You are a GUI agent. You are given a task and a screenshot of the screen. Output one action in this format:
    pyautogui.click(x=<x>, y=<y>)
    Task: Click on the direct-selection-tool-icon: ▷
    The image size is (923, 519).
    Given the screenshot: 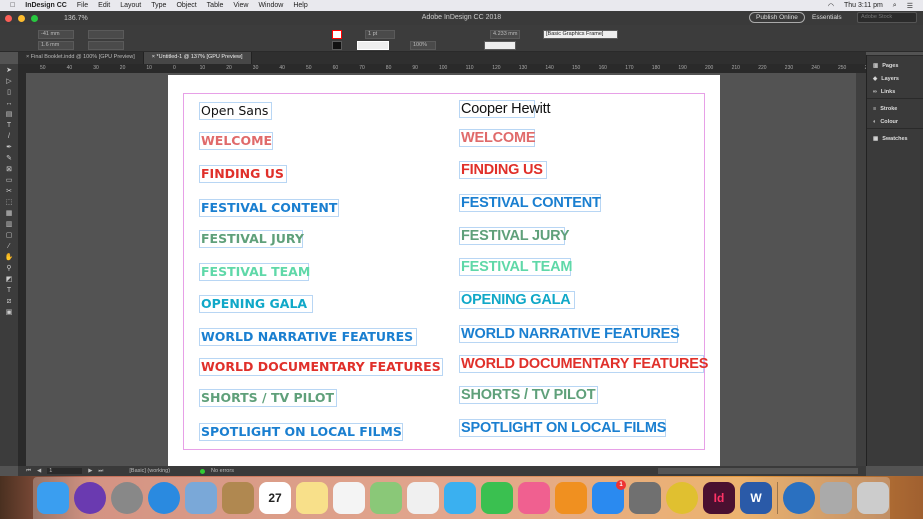 What is the action you would take?
    pyautogui.click(x=9, y=82)
    